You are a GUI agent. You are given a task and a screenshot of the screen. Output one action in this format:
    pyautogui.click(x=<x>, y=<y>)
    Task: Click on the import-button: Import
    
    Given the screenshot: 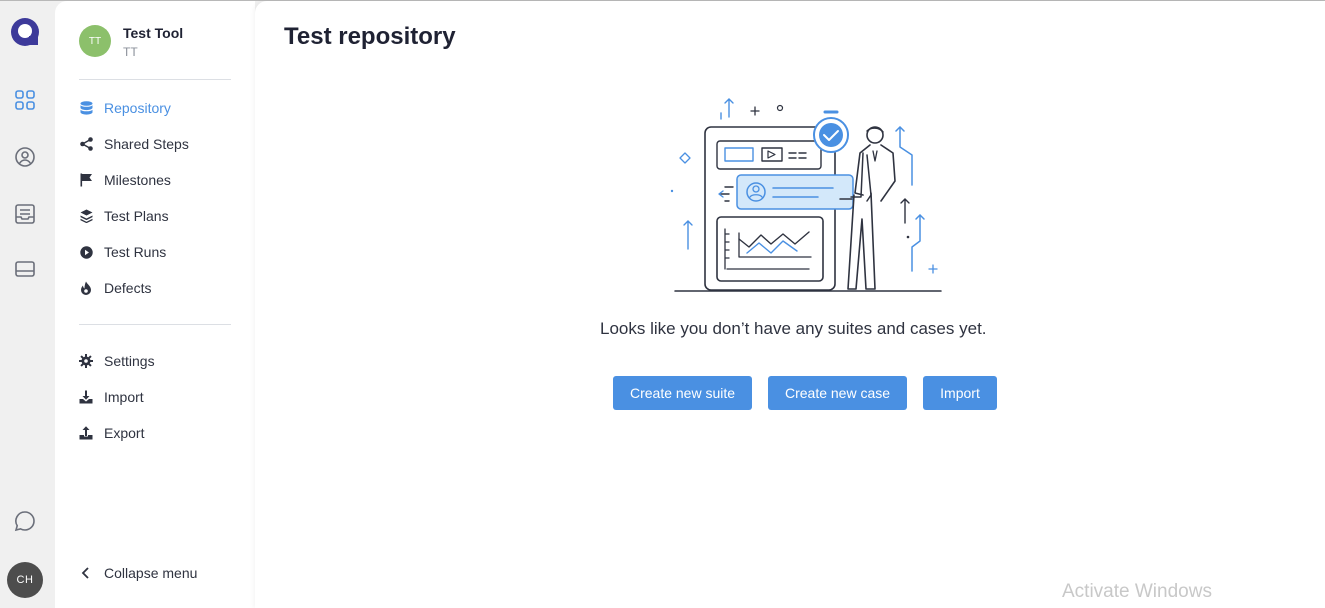 What is the action you would take?
    pyautogui.click(x=960, y=393)
    